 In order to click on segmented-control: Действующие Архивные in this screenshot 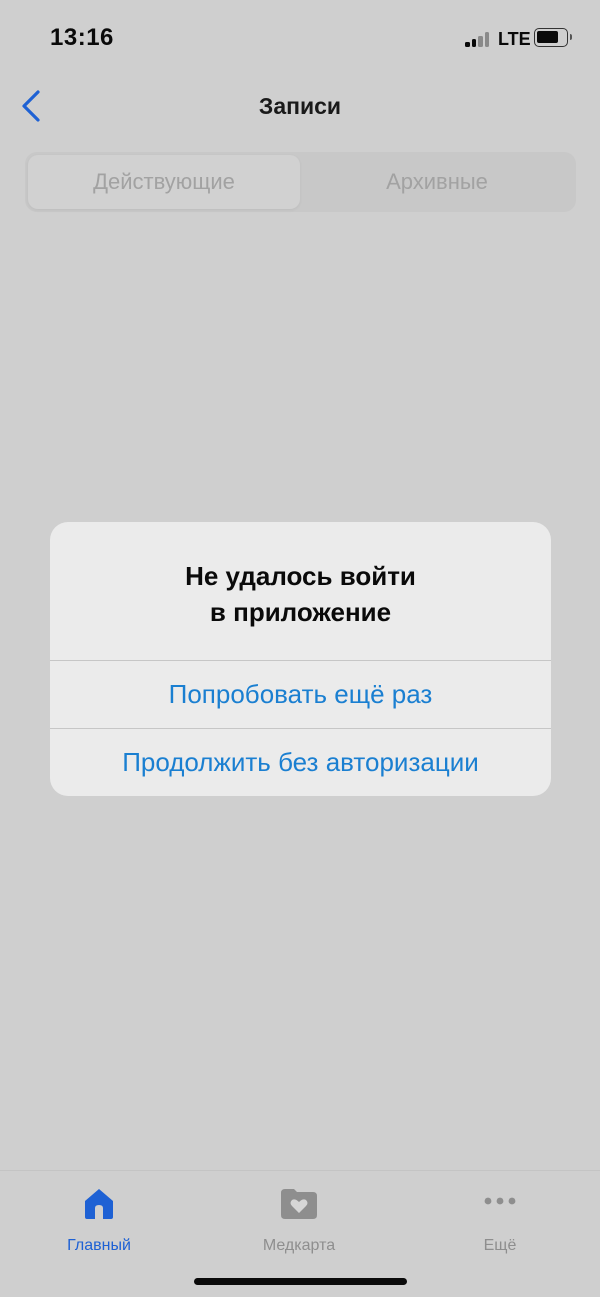, I will do `click(300, 182)`.